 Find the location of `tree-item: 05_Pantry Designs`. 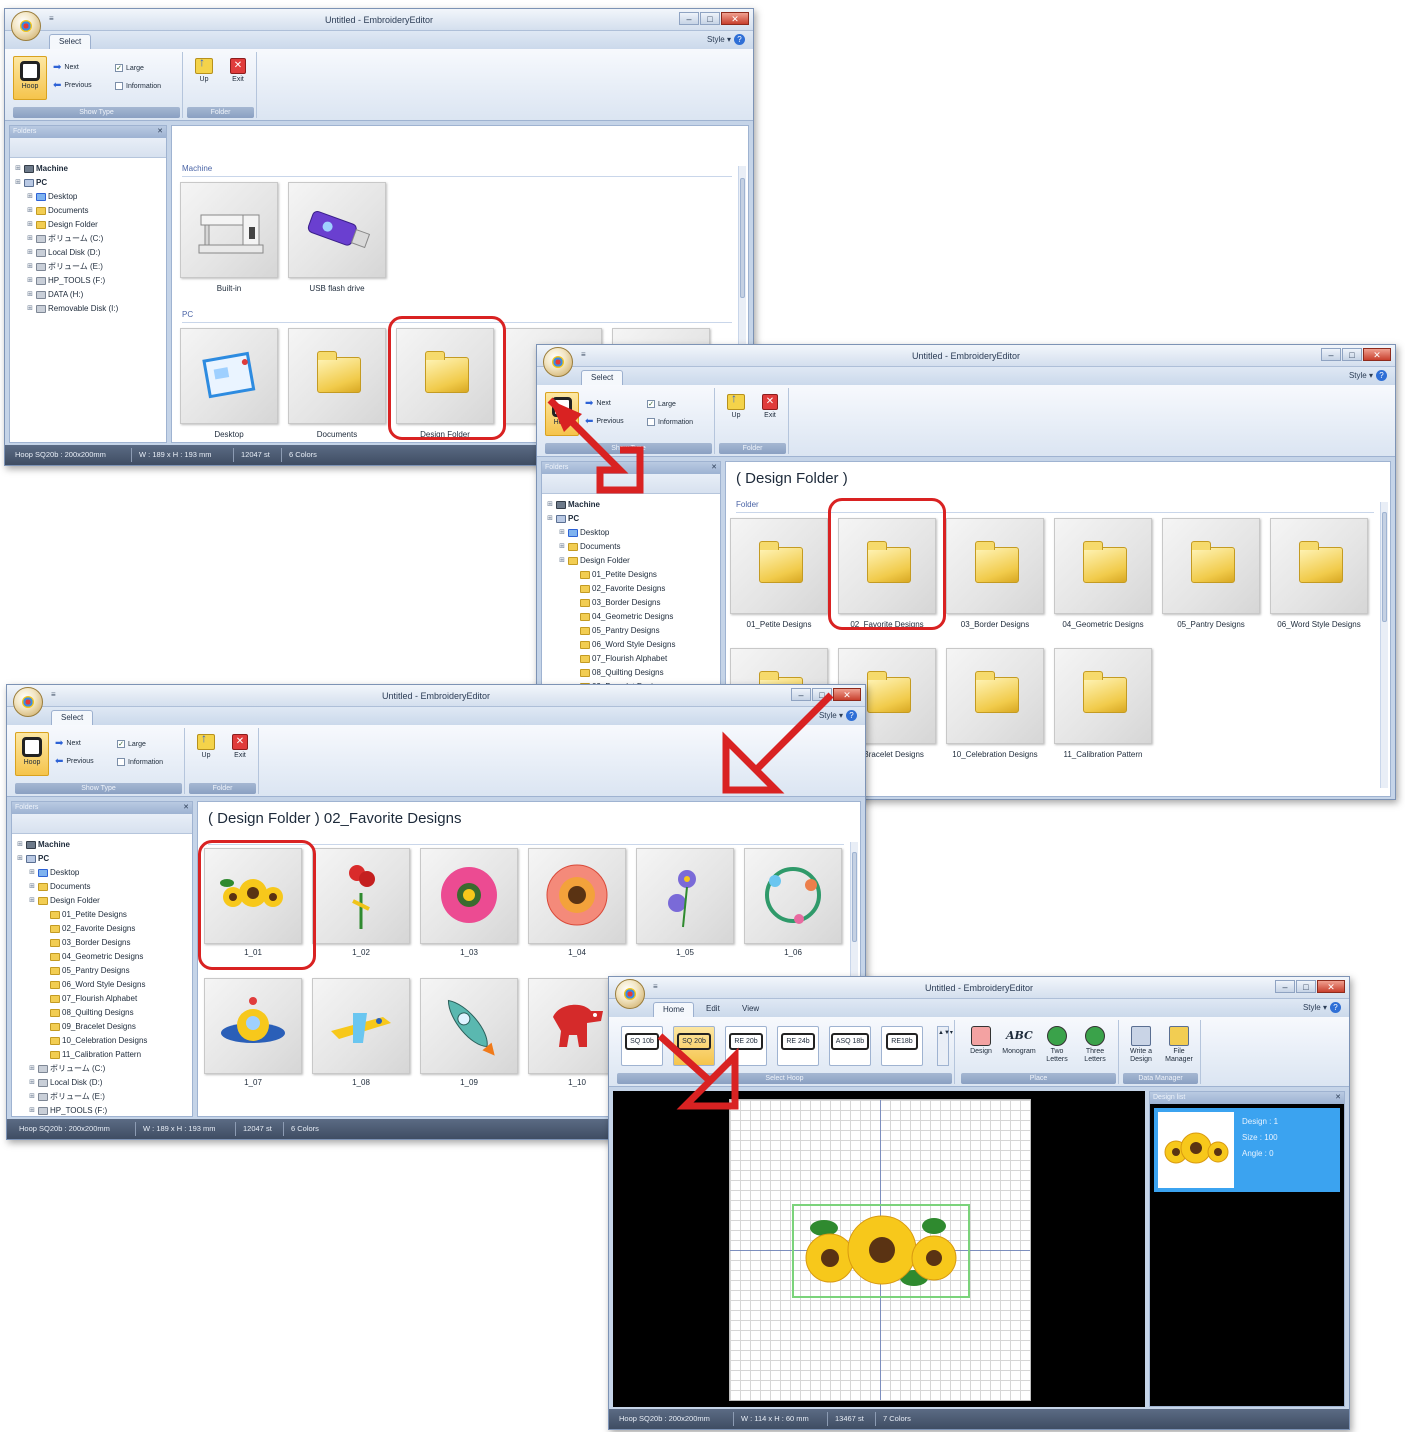

tree-item: 05_Pantry Designs is located at coordinates (104, 971).